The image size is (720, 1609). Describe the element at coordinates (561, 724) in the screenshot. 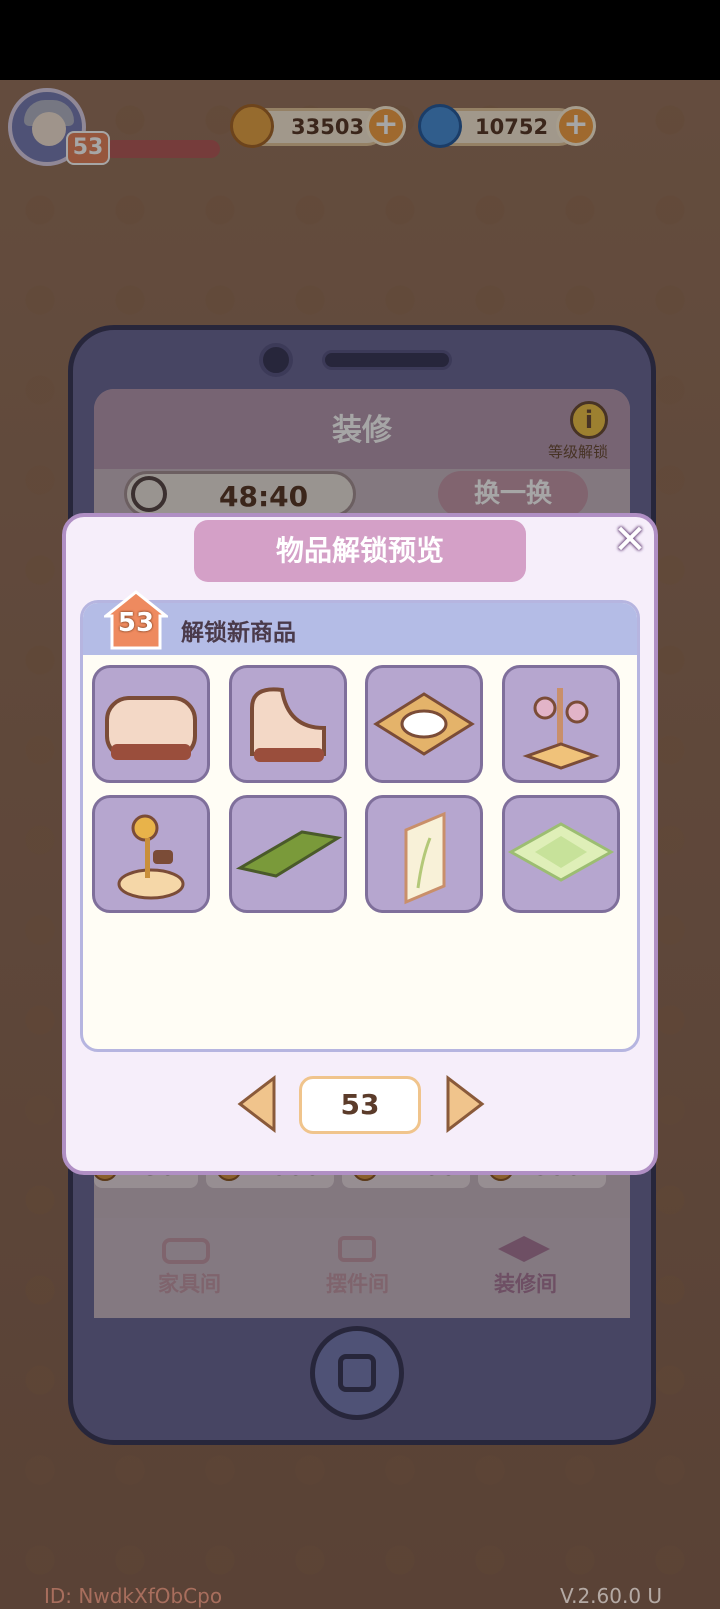

I see `wine-glass-rack-icon` at that location.